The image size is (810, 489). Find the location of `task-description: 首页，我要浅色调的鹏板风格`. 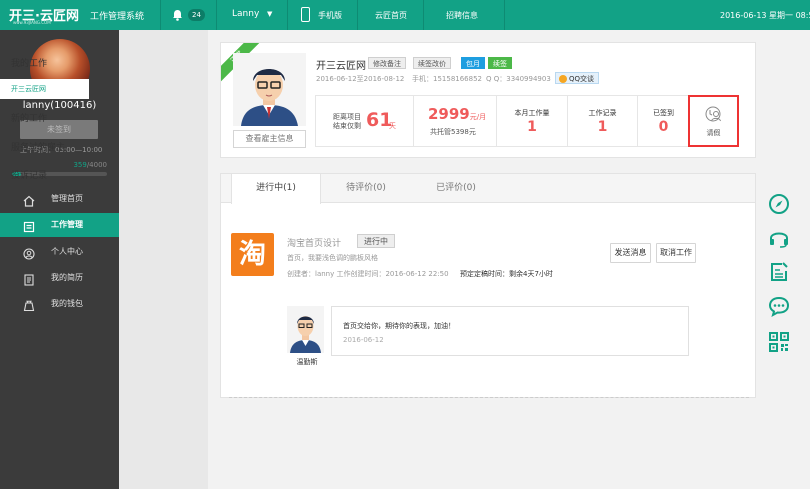

task-description: 首页，我要浅色调的鹏板风格 is located at coordinates (332, 258).